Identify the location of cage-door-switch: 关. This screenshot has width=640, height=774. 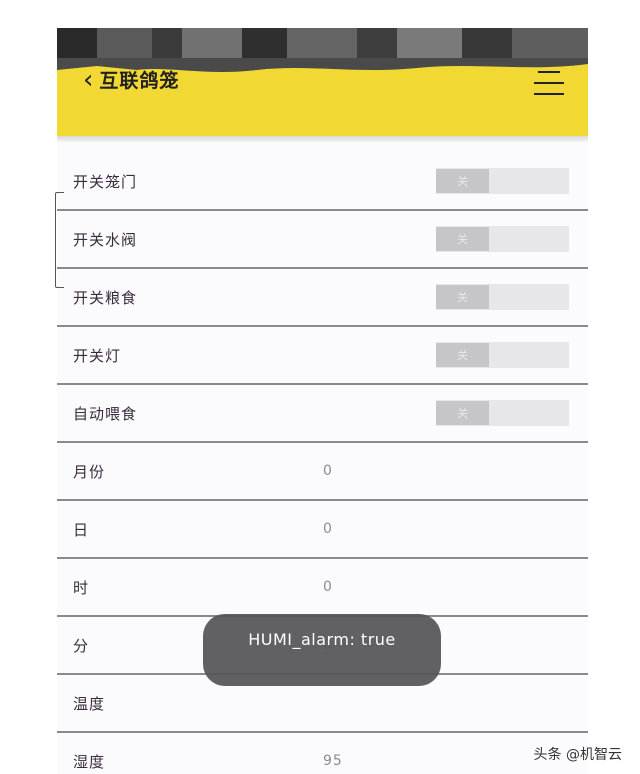
(502, 181).